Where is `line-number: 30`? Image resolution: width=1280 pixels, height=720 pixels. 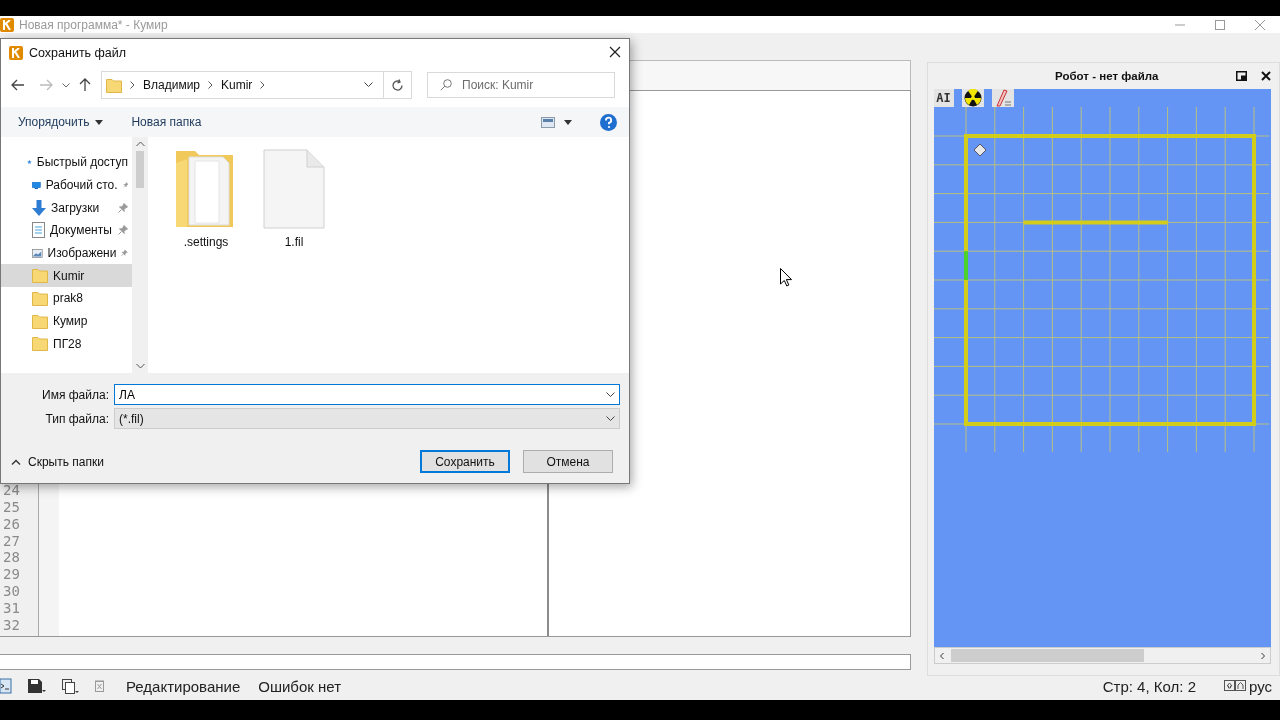
line-number: 30 is located at coordinates (11, 592).